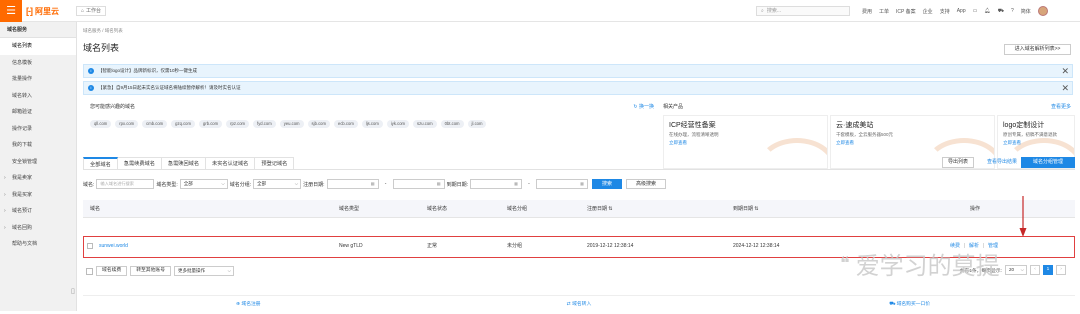  Describe the element at coordinates (150, 271) in the screenshot. I see `transfer-account-button: 转至其他账号` at that location.